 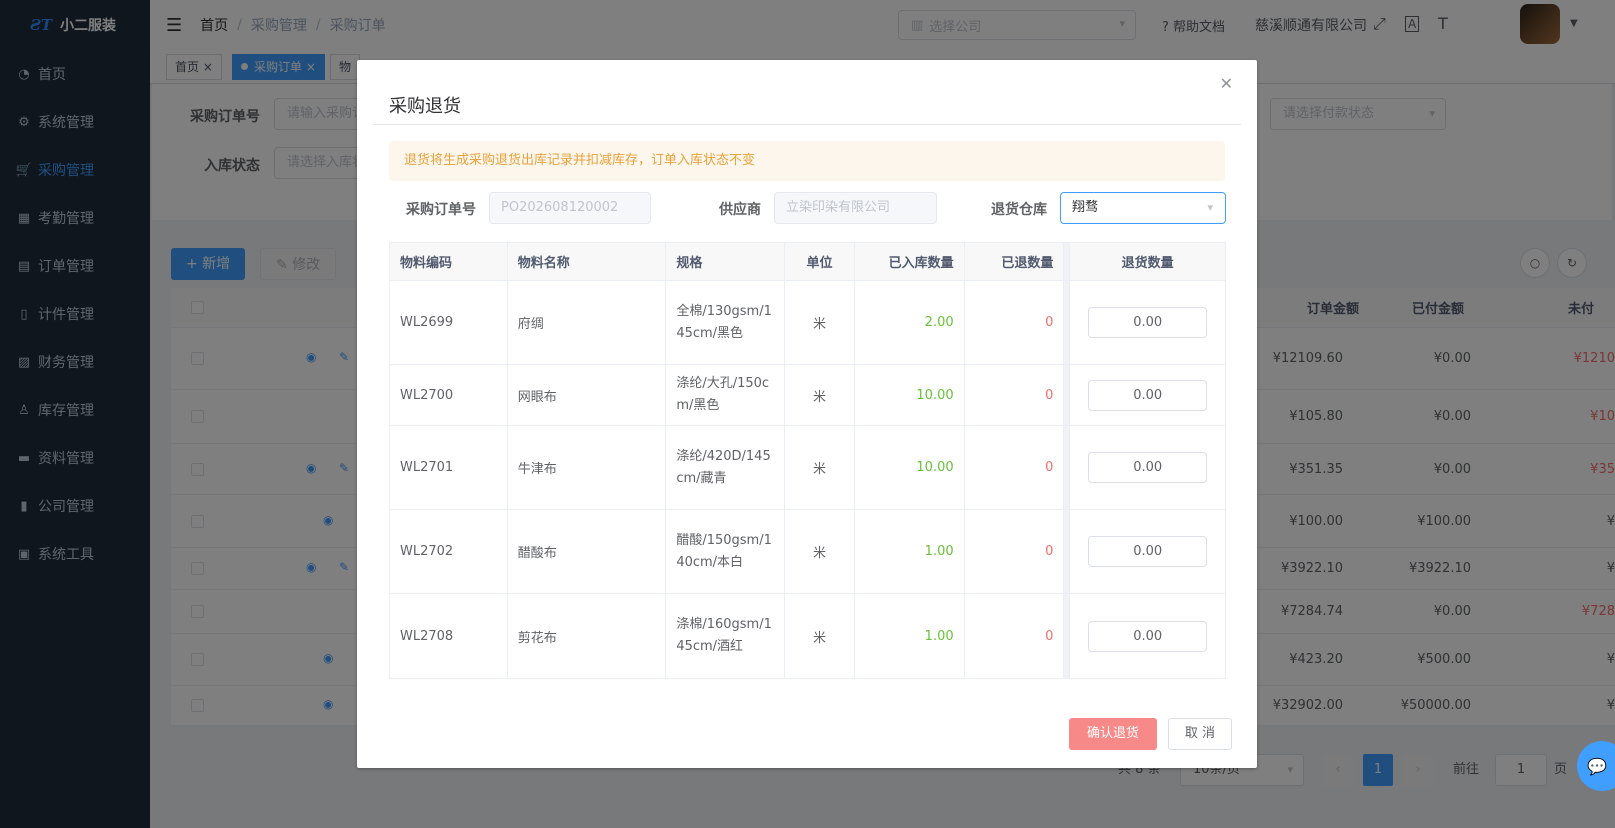 What do you see at coordinates (427, 467) in the screenshot?
I see `material-code-cell: WL2701` at bounding box center [427, 467].